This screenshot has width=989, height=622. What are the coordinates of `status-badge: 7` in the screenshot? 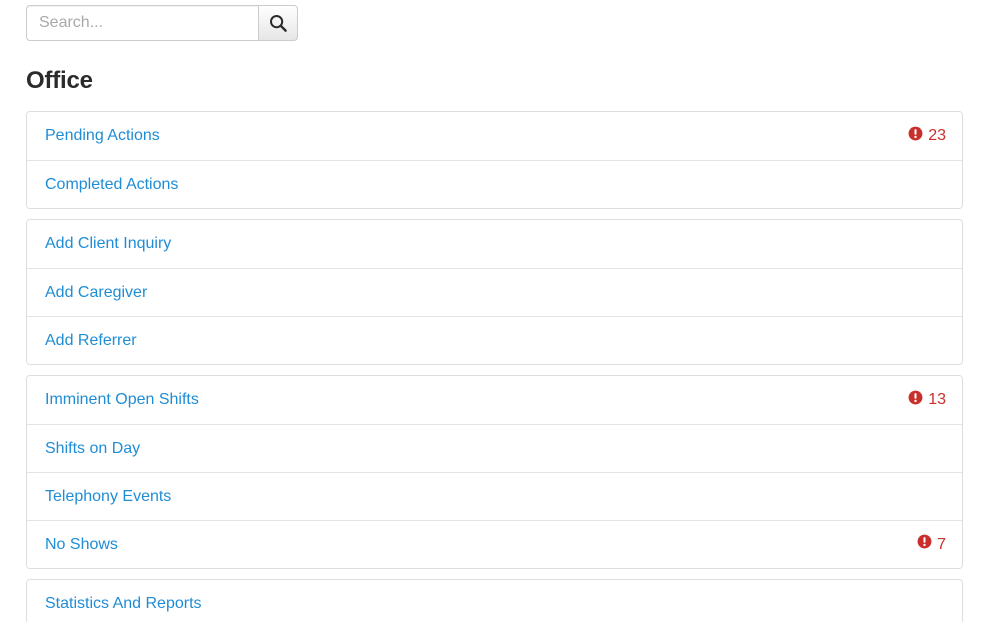 It's located at (931, 544).